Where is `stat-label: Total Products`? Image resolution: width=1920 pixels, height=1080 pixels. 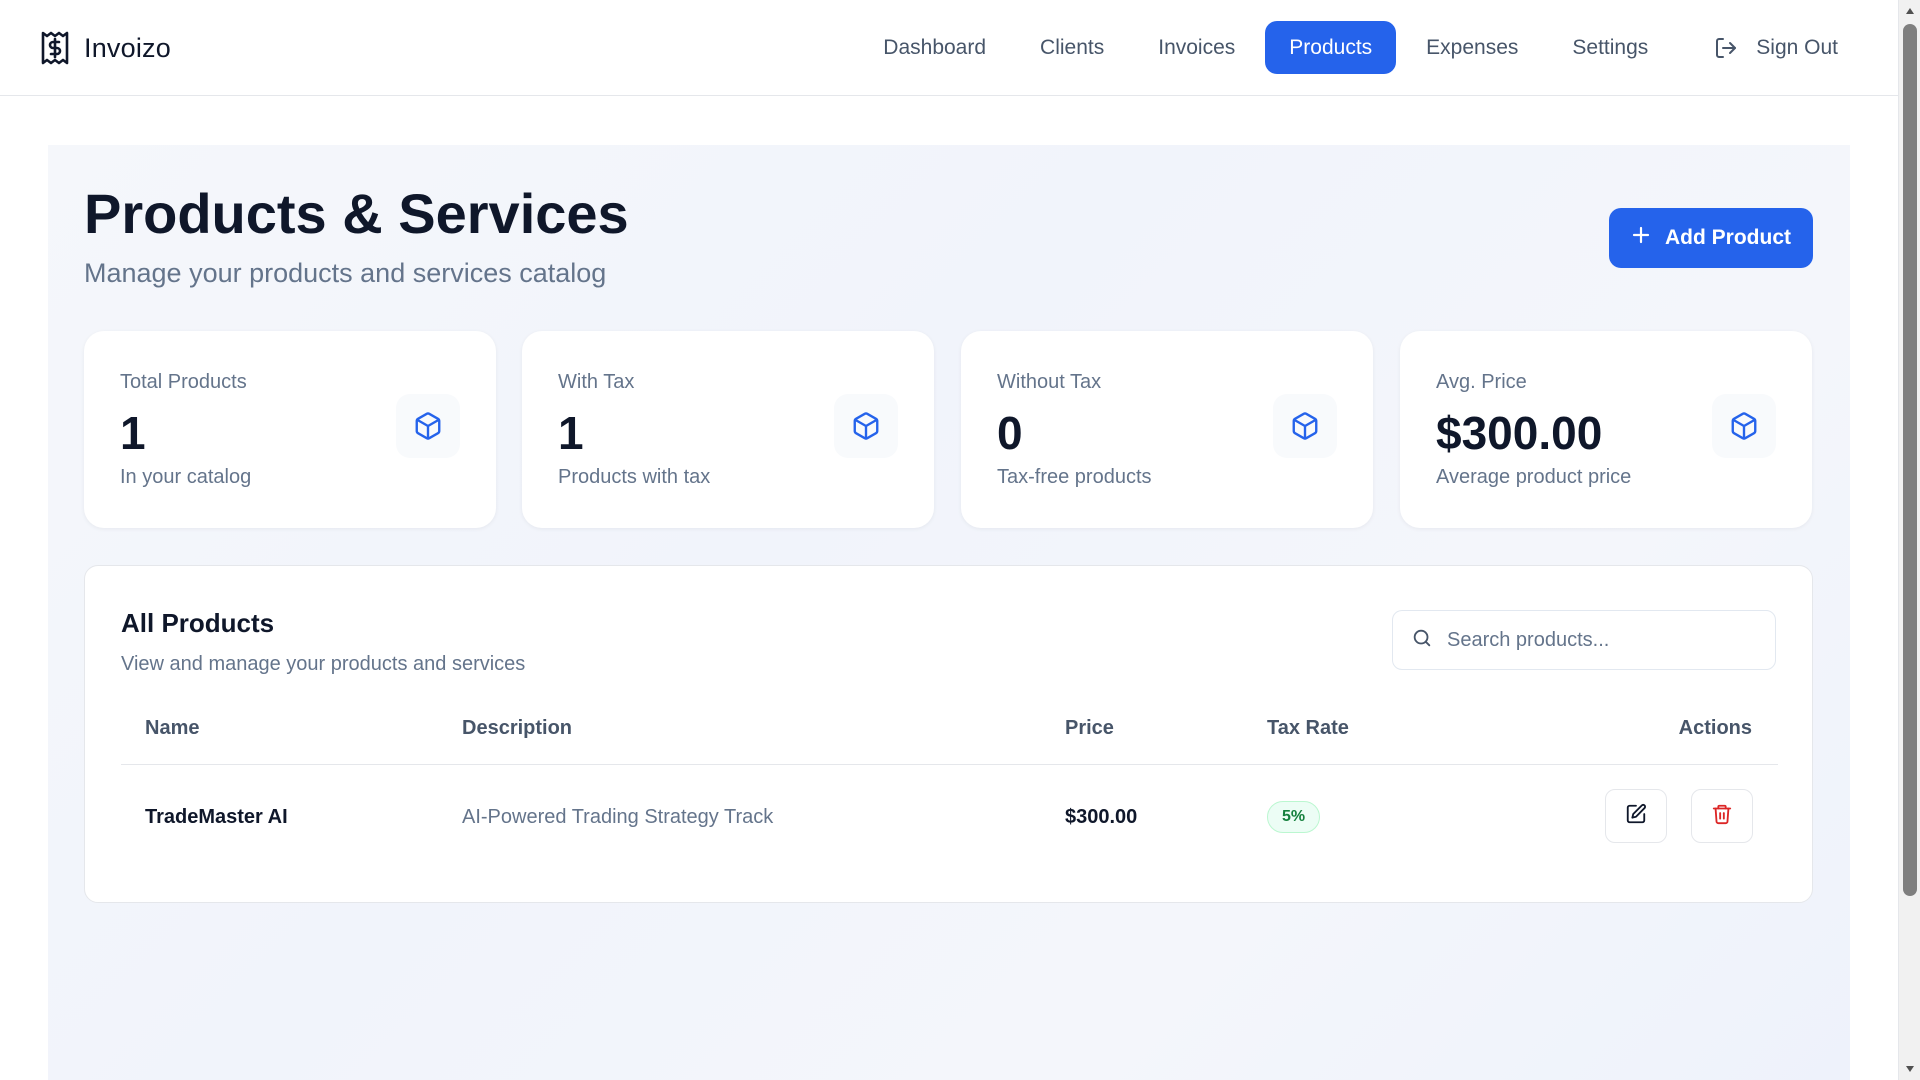
stat-label: Total Products is located at coordinates (183, 382).